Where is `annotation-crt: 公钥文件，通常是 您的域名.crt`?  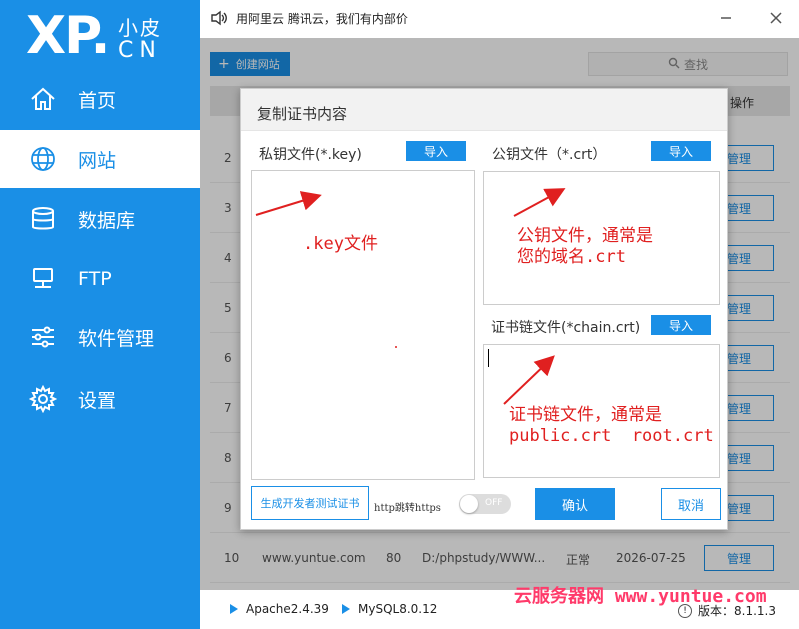 annotation-crt: 公钥文件，通常是 您的域名.crt is located at coordinates (585, 247).